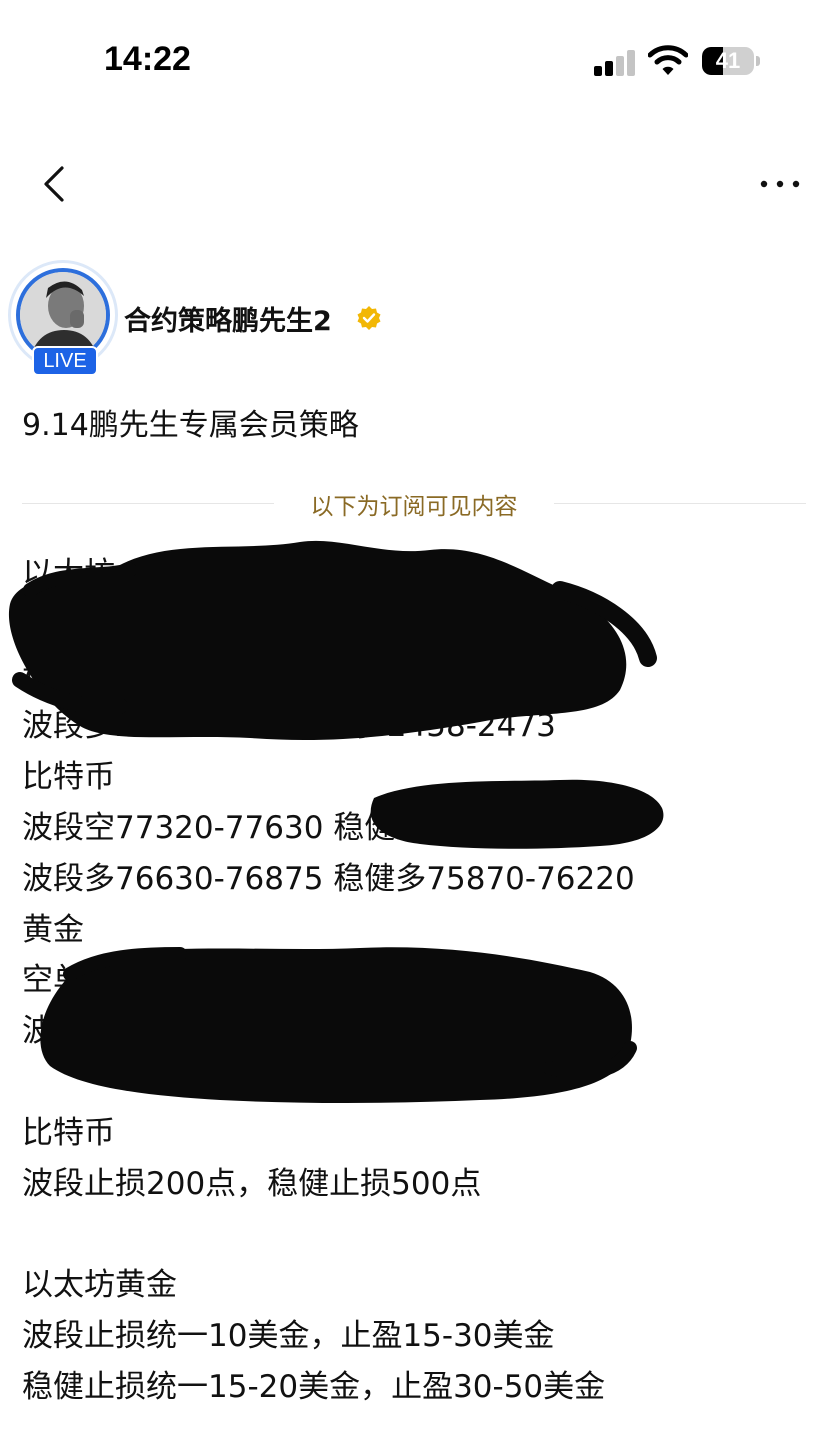 This screenshot has width=828, height=1437. I want to click on more-options-button, so click(780, 184).